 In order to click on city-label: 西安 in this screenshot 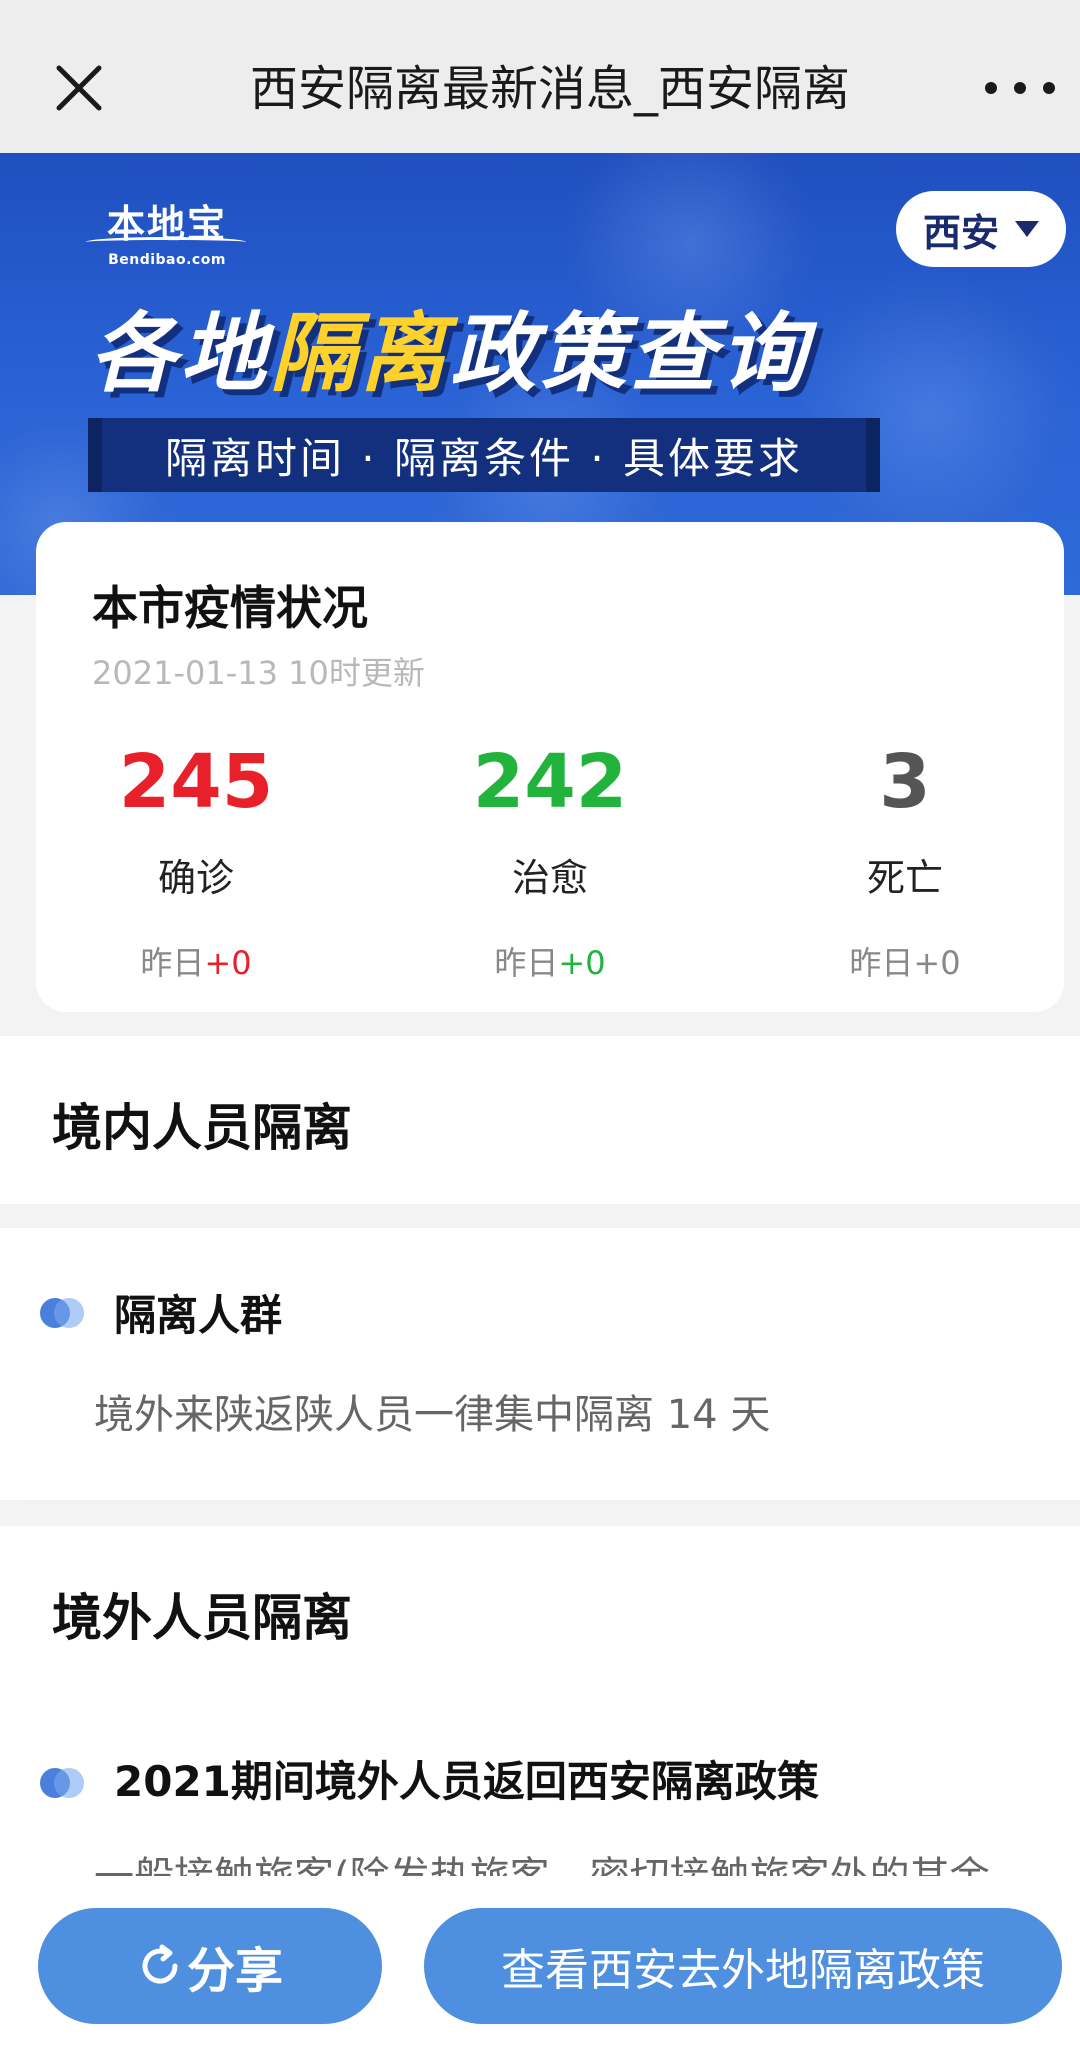, I will do `click(960, 232)`.